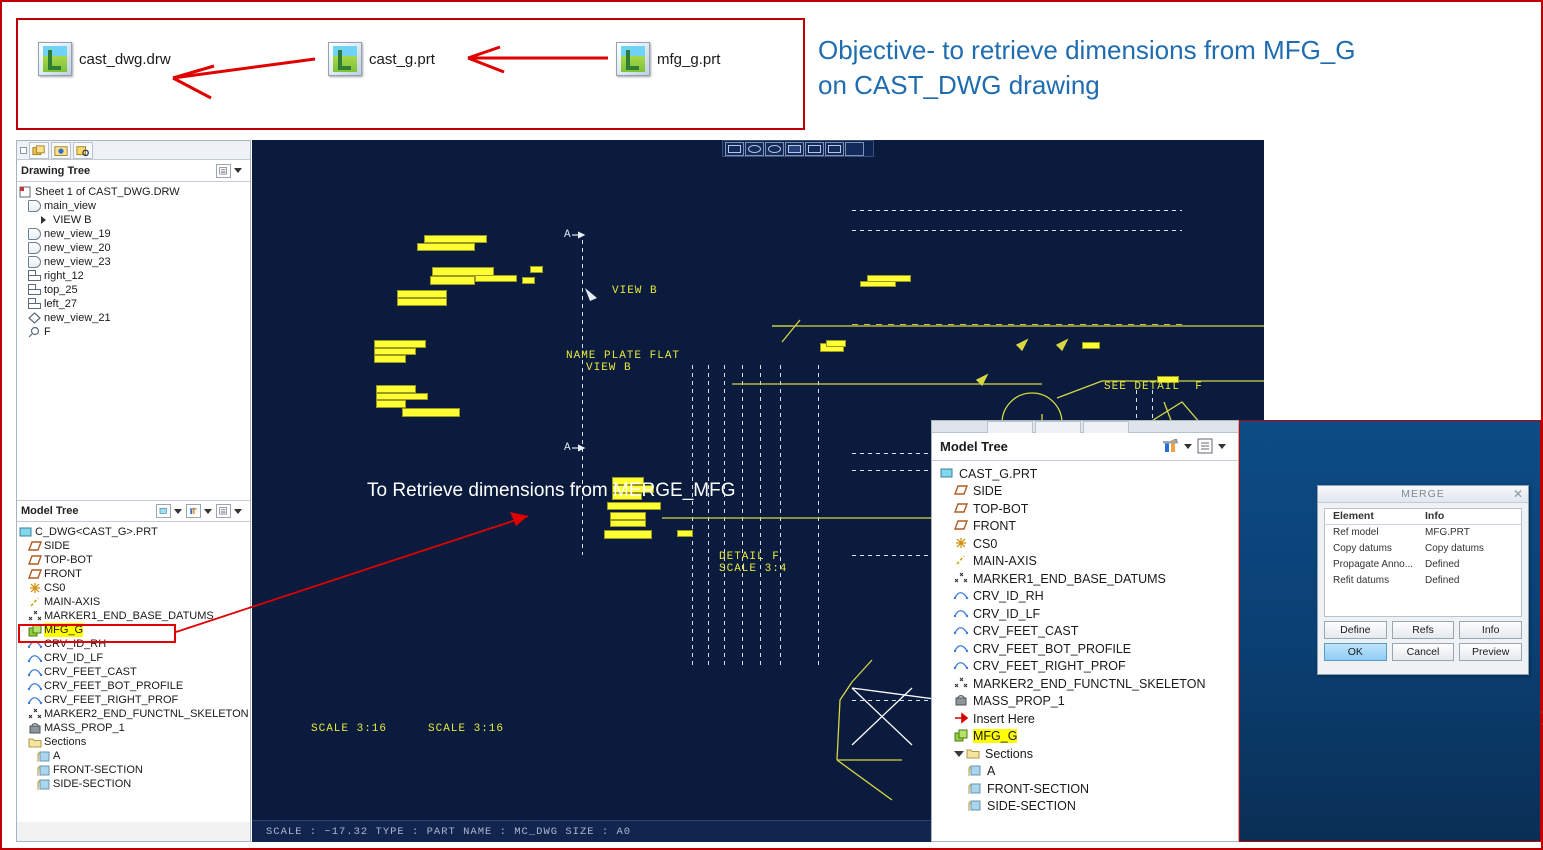 This screenshot has height=850, width=1543. Describe the element at coordinates (1087, 474) in the screenshot. I see `tree-node: CAST_G.PRT` at that location.